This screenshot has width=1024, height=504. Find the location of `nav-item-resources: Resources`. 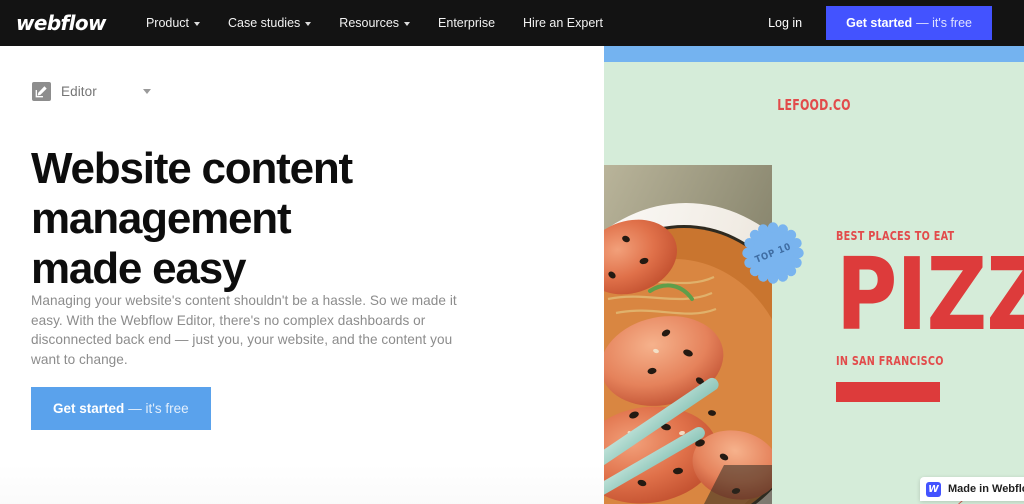

nav-item-resources: Resources is located at coordinates (374, 23).